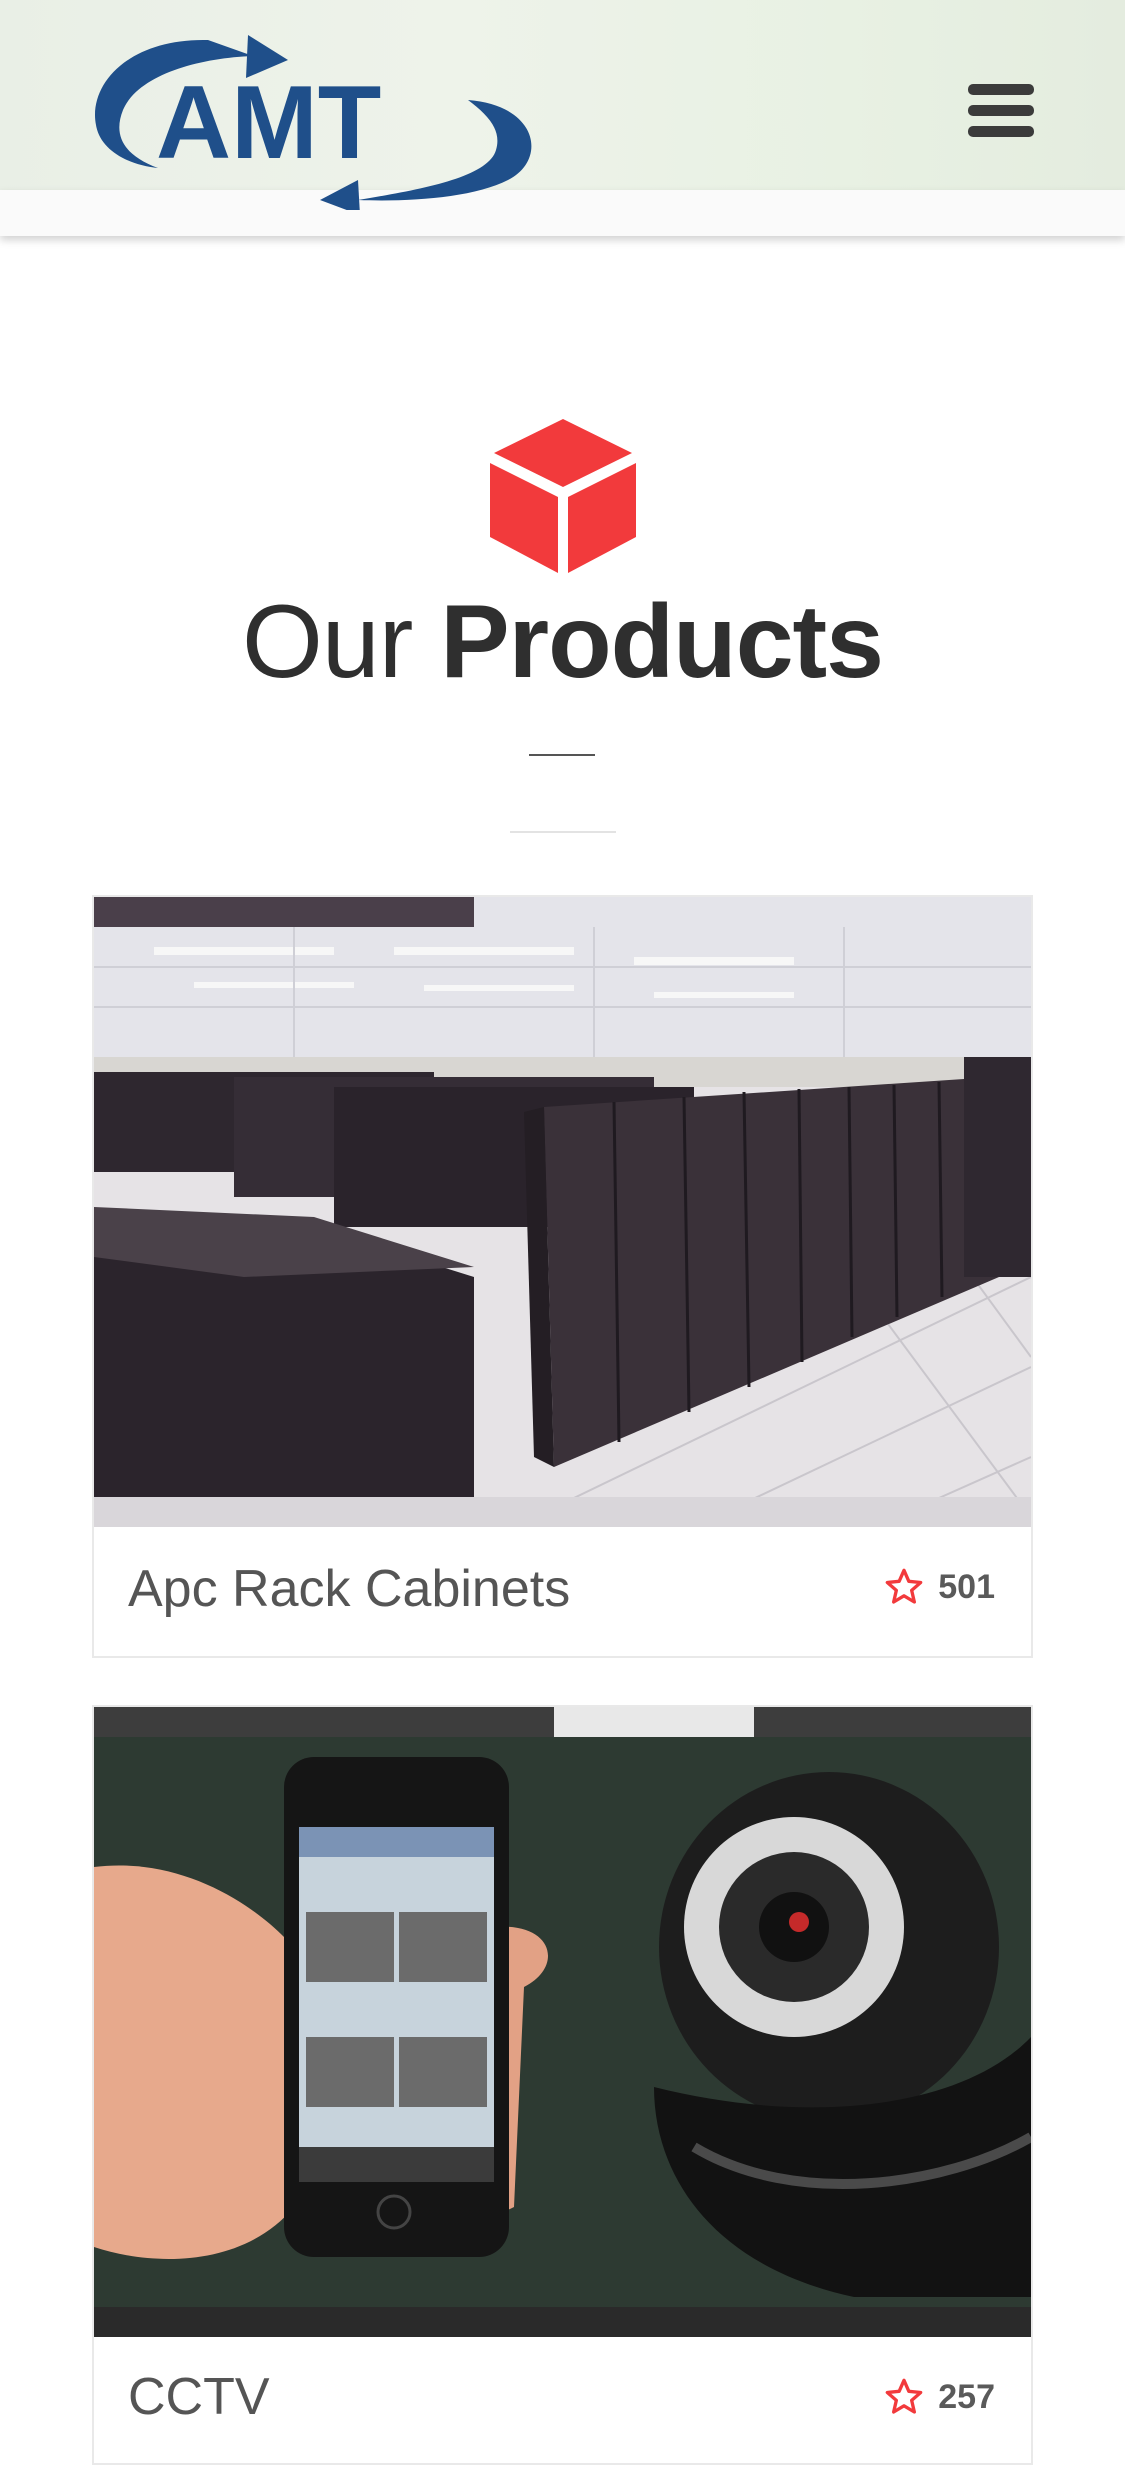 Image resolution: width=1125 pixels, height=2465 pixels. Describe the element at coordinates (966, 2396) in the screenshot. I see `rating-count: 257` at that location.